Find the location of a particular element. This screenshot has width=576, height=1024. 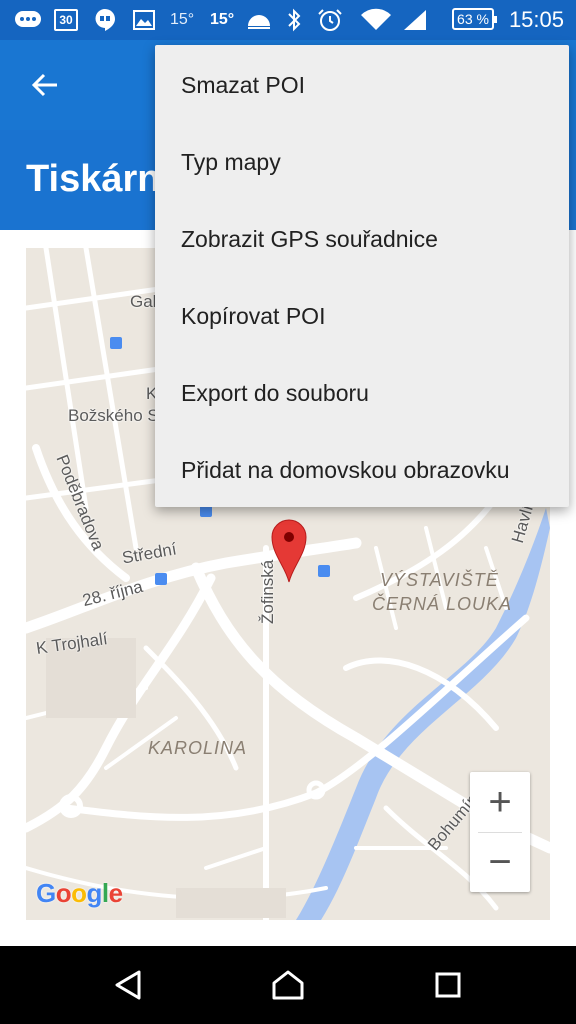

zoom-controls: + − is located at coordinates (500, 832).